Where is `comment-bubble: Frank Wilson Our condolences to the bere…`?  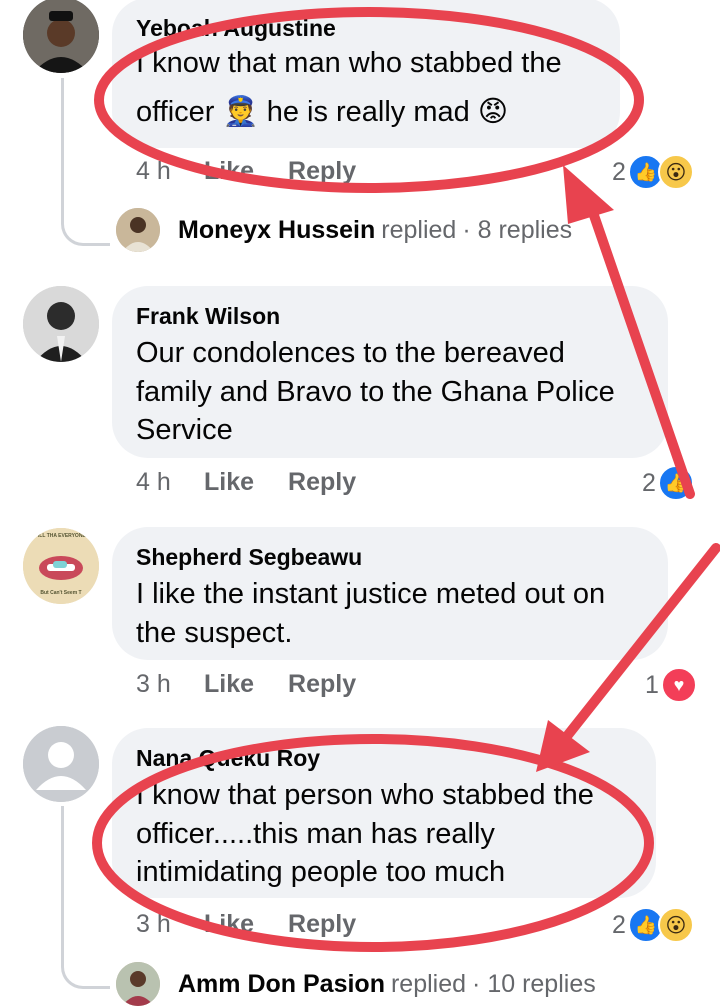 comment-bubble: Frank Wilson Our condolences to the bere… is located at coordinates (390, 372).